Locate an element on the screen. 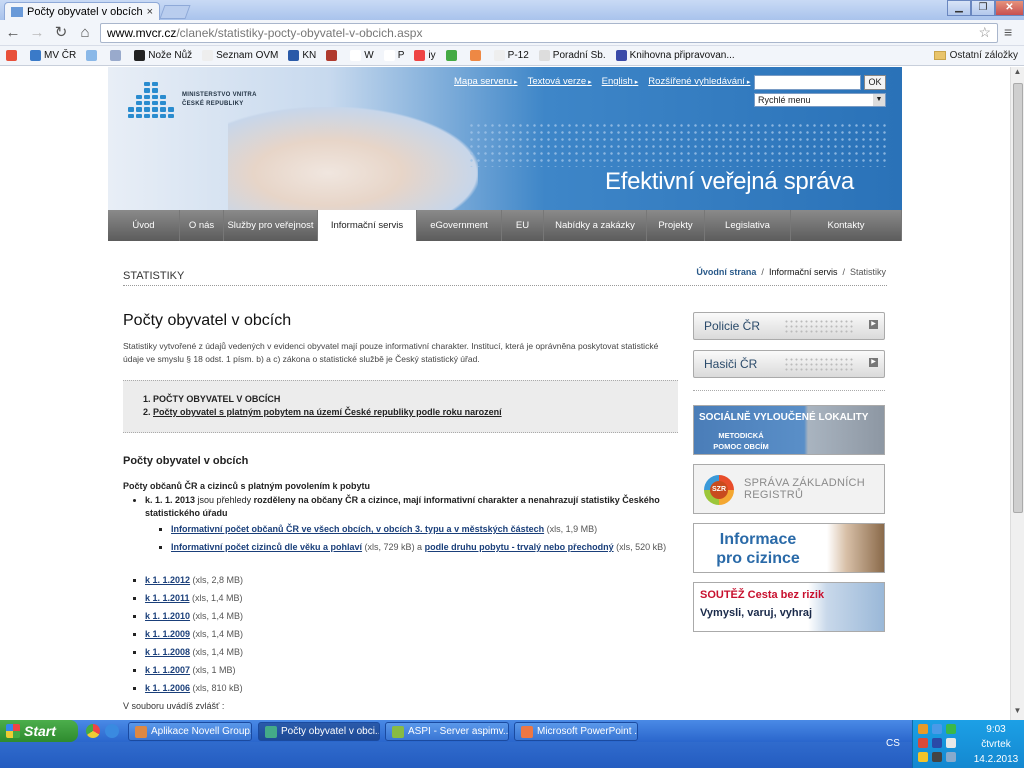  topnav-link: Mapa serveru is located at coordinates (486, 81).